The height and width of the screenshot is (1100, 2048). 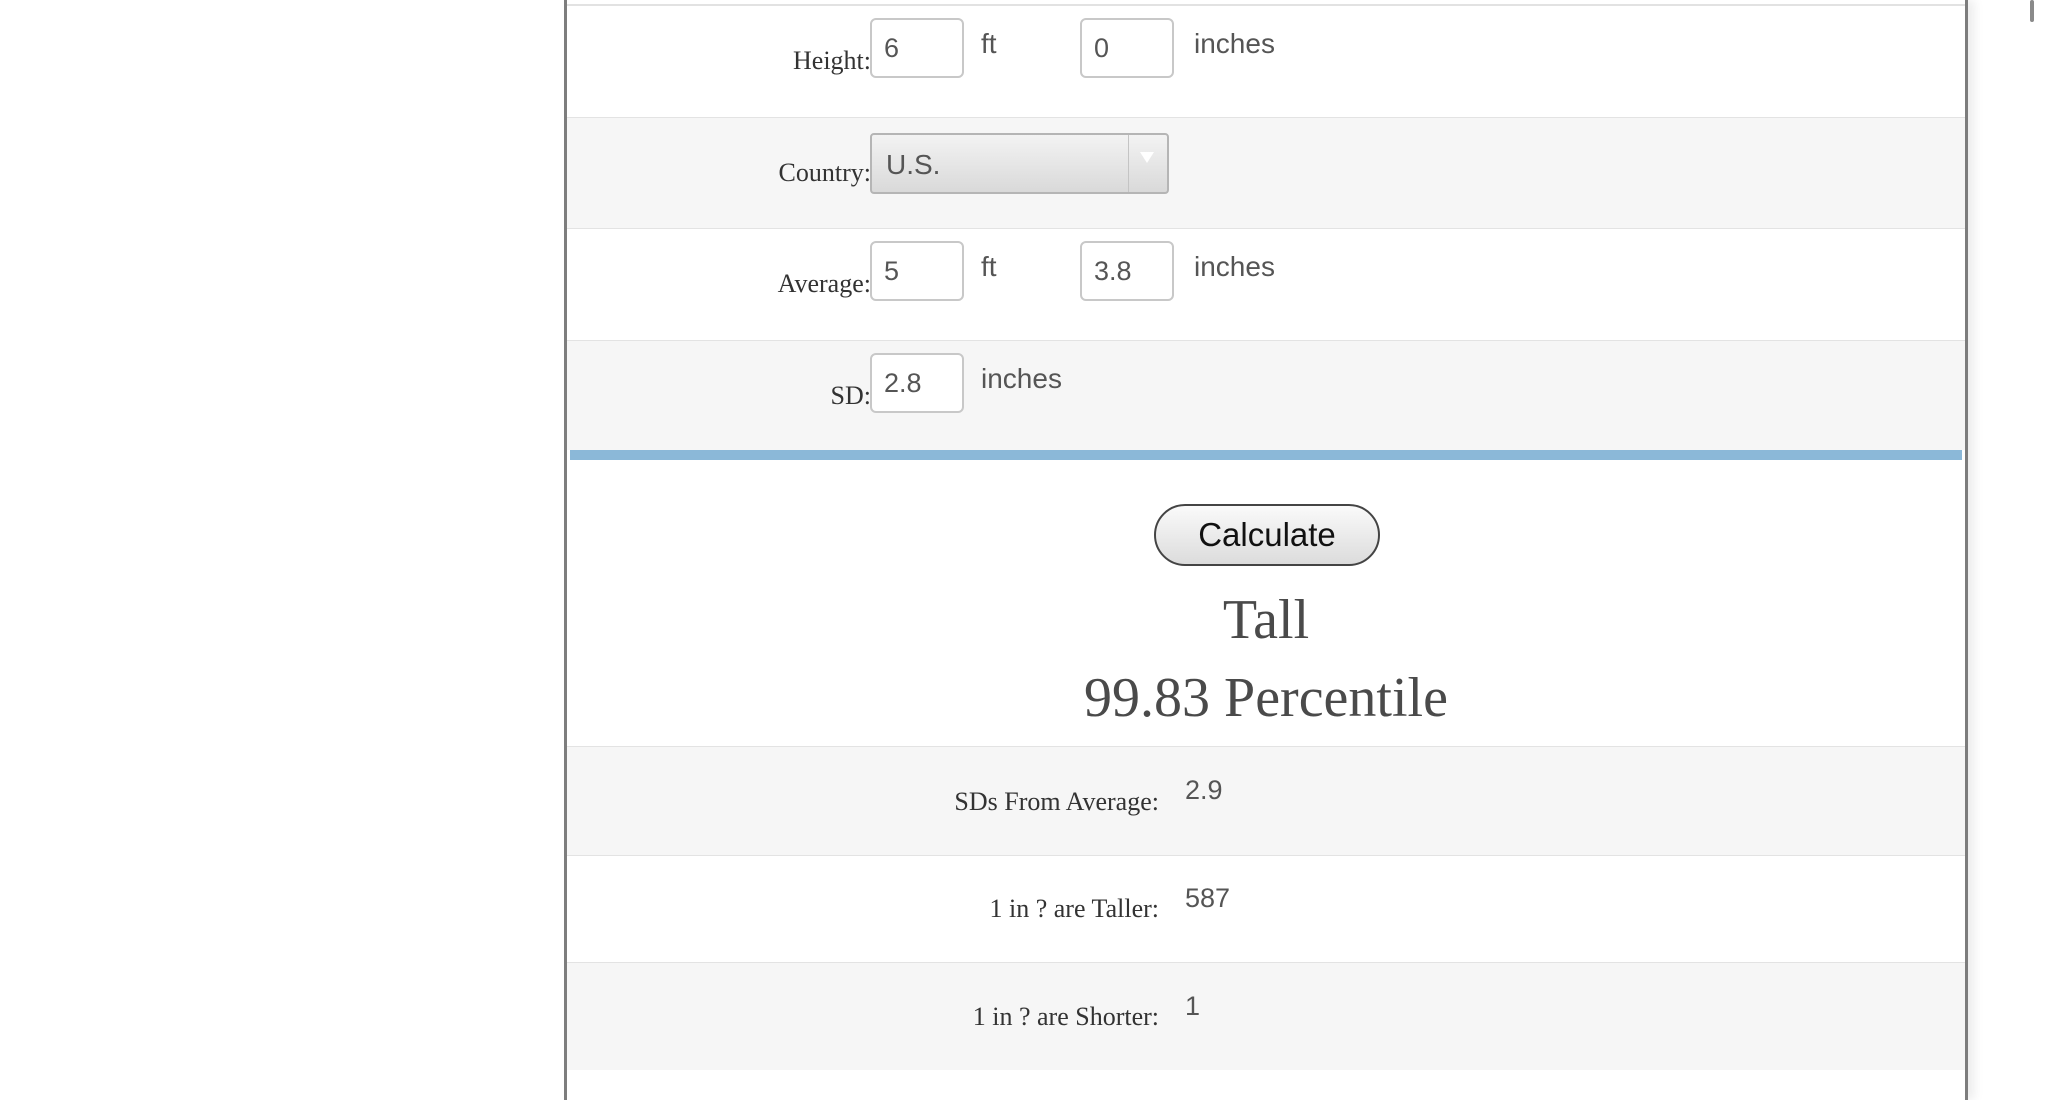 I want to click on height-feet-input, so click(x=917, y=48).